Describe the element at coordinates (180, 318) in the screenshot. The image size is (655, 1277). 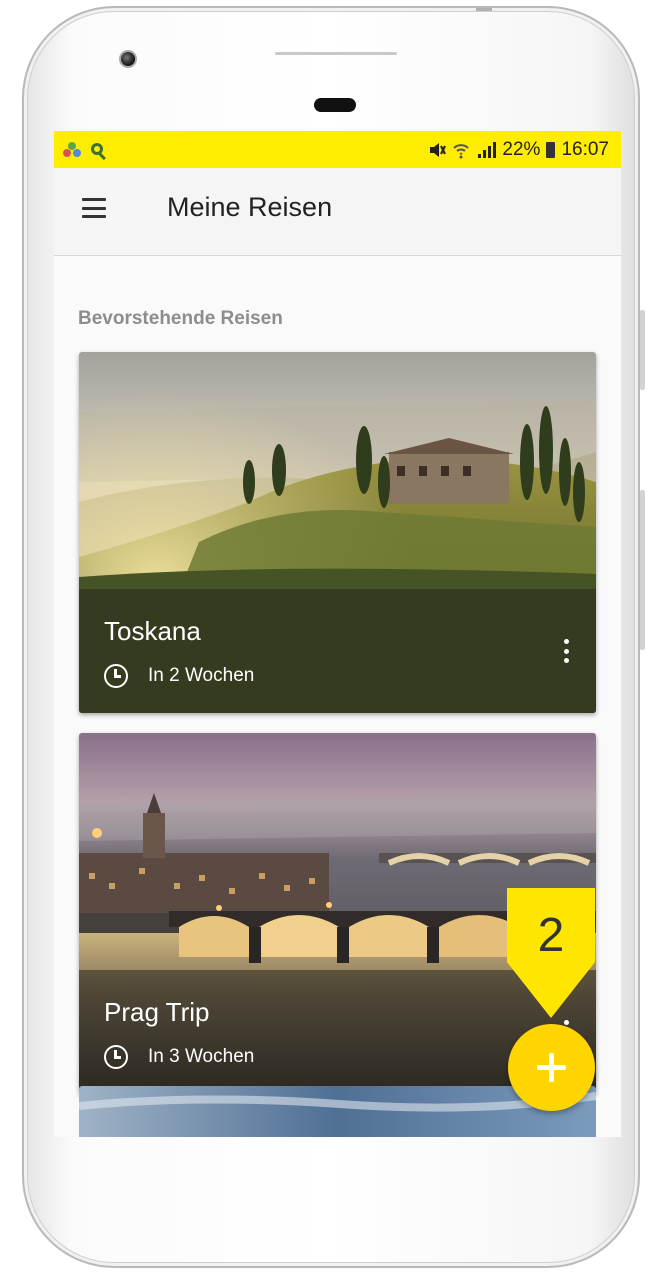
I see `section-title: Bevorstehende Reisen` at that location.